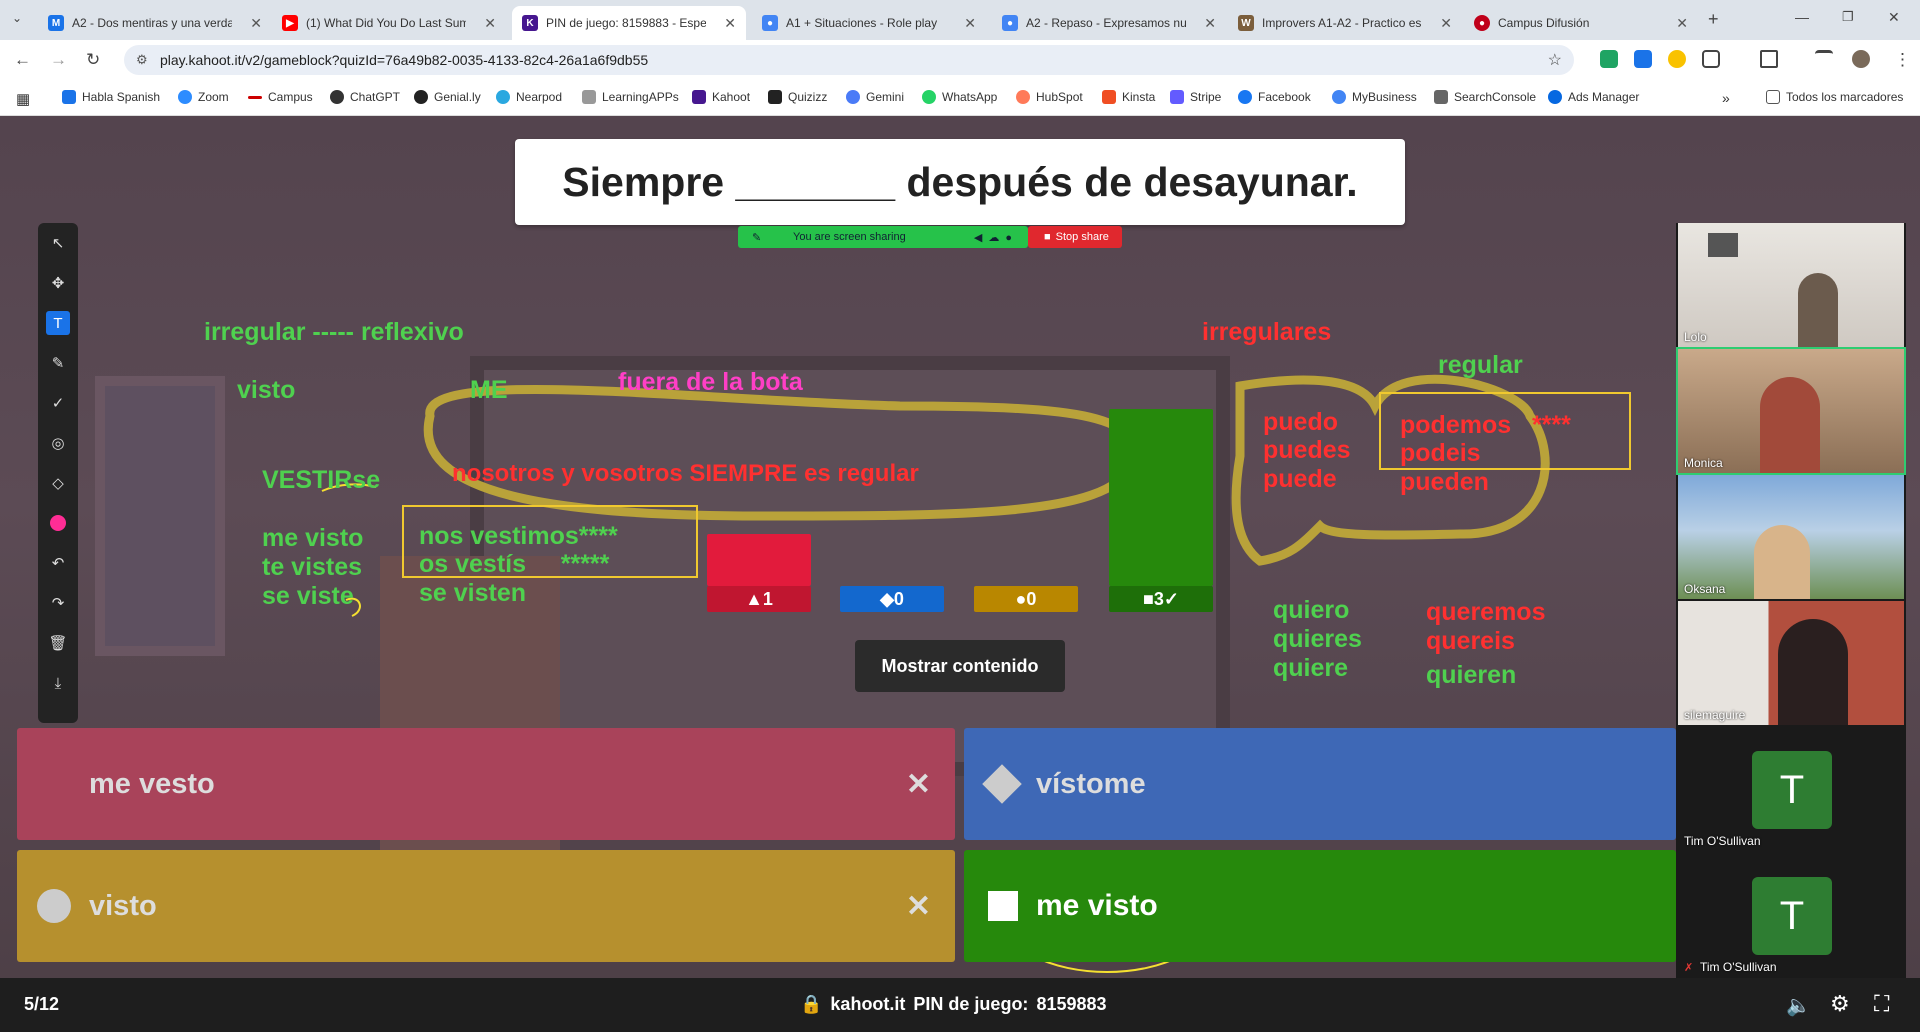 This screenshot has height=1032, width=1920. I want to click on drive-icon, so click(1609, 59).